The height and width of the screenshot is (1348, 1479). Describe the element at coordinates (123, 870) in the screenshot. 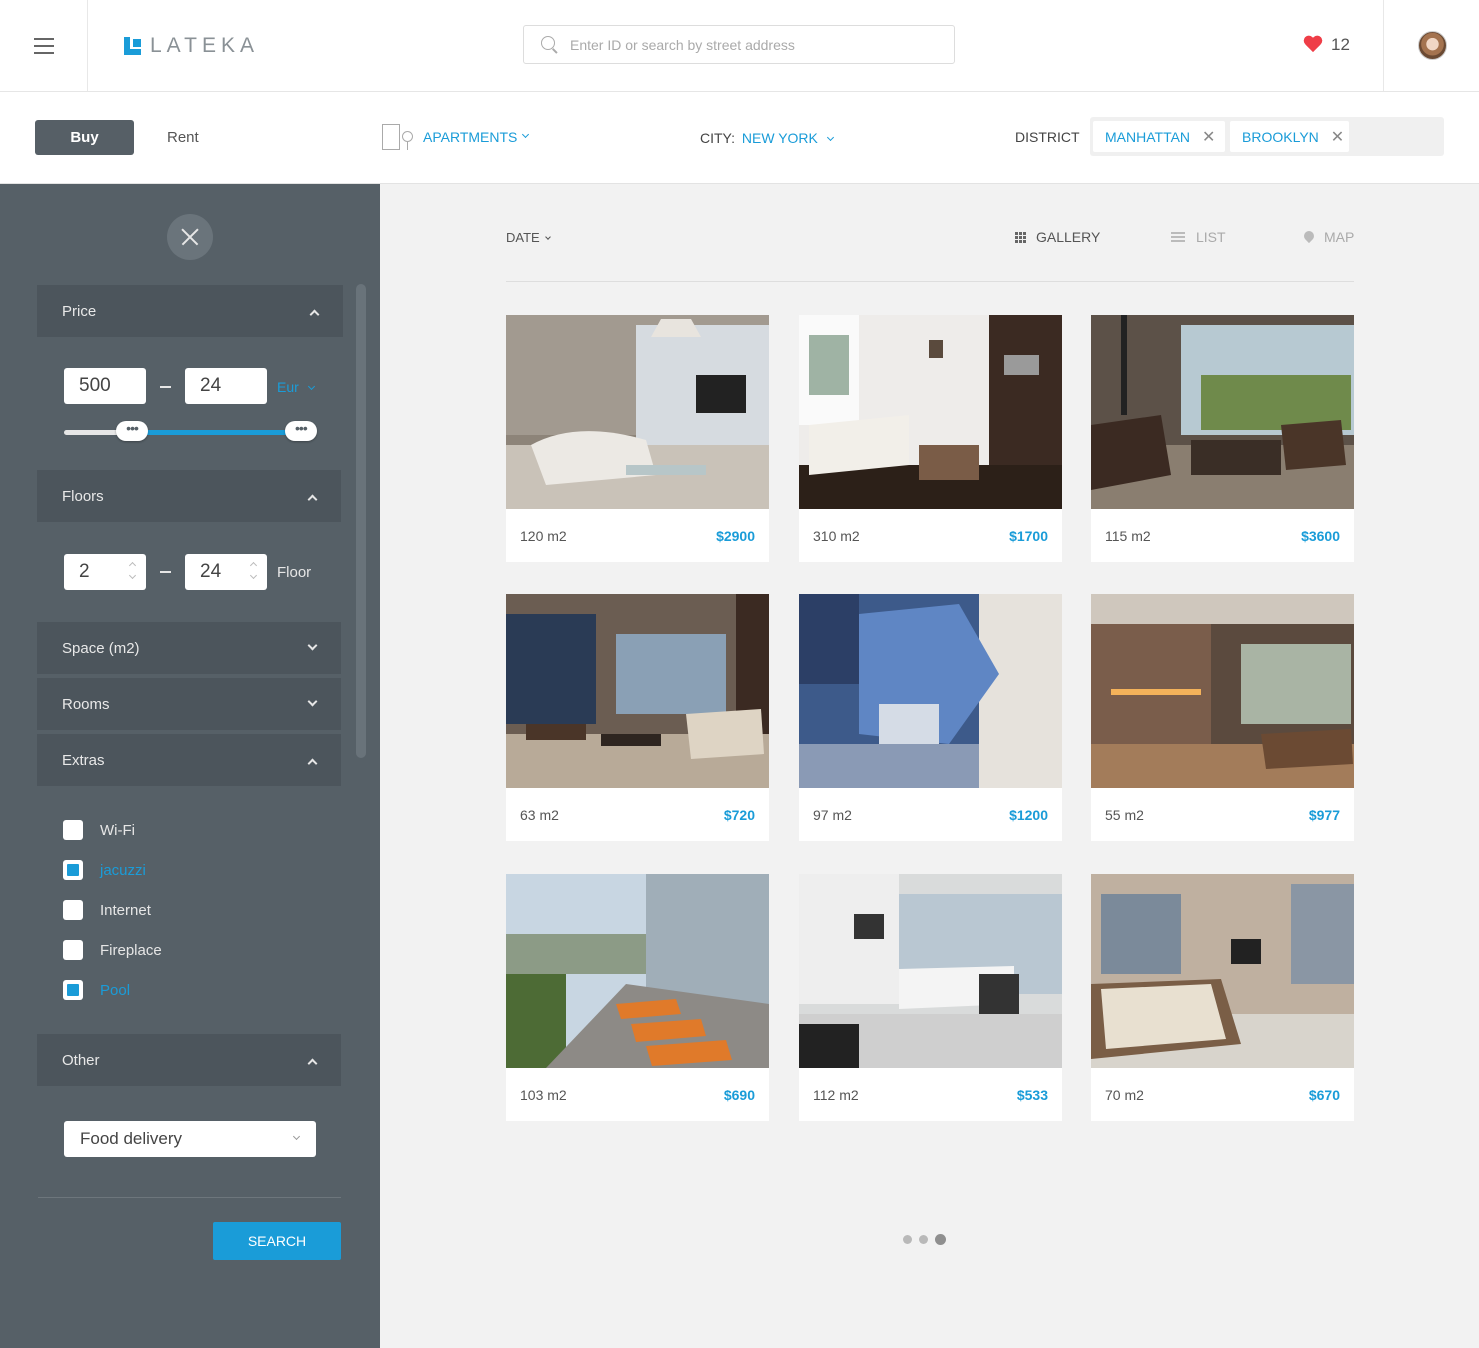

I see `checkbox-label: jacuzzi` at that location.